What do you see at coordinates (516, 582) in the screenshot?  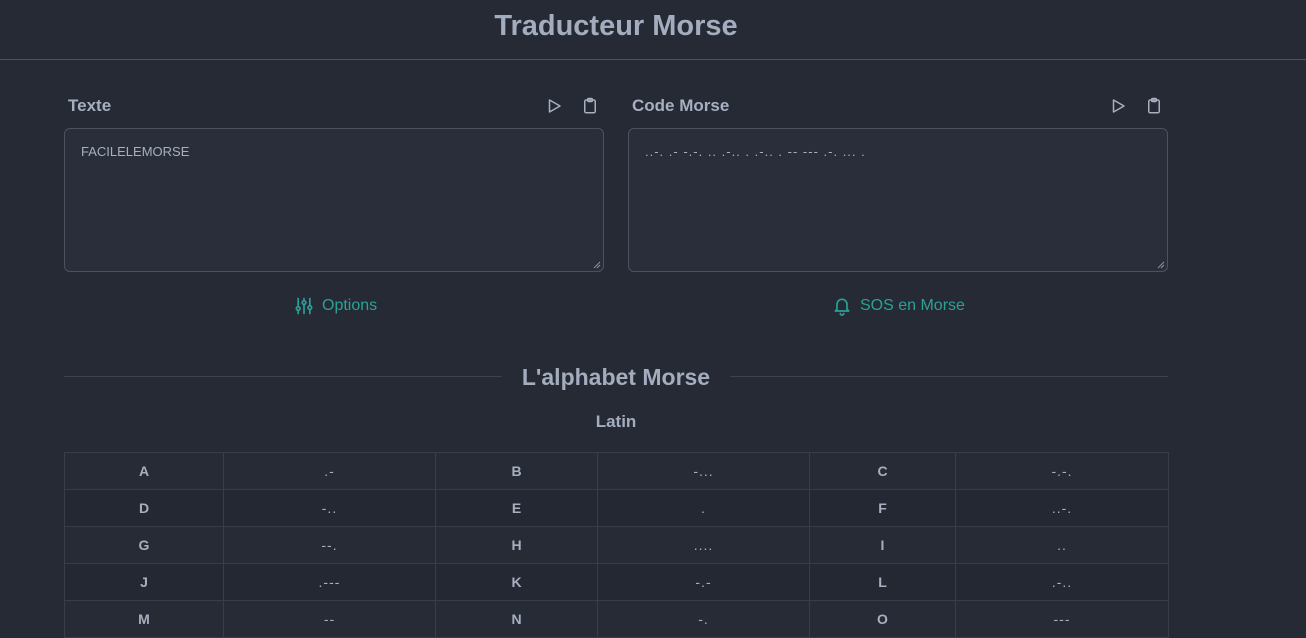 I see `letter-cell: K` at bounding box center [516, 582].